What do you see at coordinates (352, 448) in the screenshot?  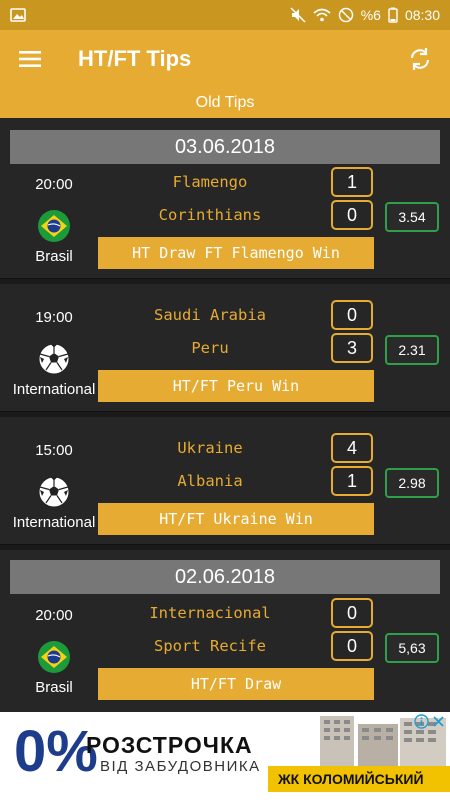 I see `home-score: 4` at bounding box center [352, 448].